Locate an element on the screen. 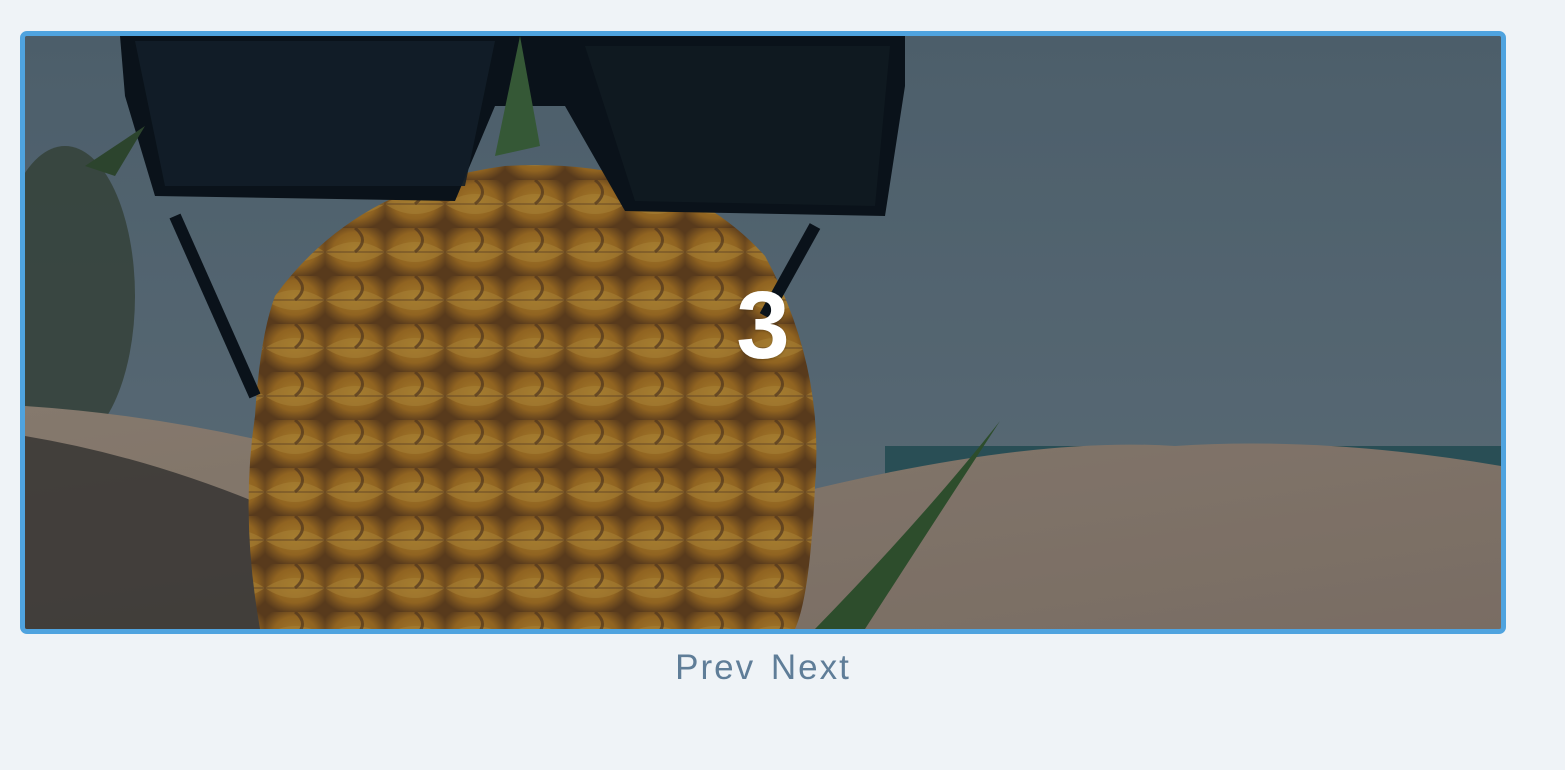  prev-button: Prev is located at coordinates (715, 668).